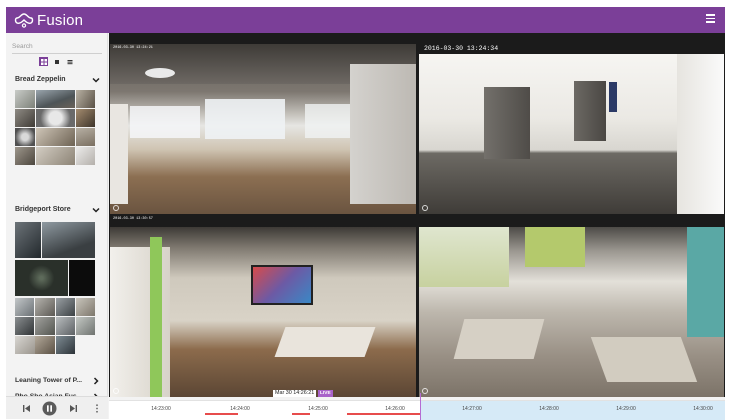 This screenshot has height=420, width=731. What do you see at coordinates (325, 393) in the screenshot?
I see `live-badge: LIVE` at bounding box center [325, 393].